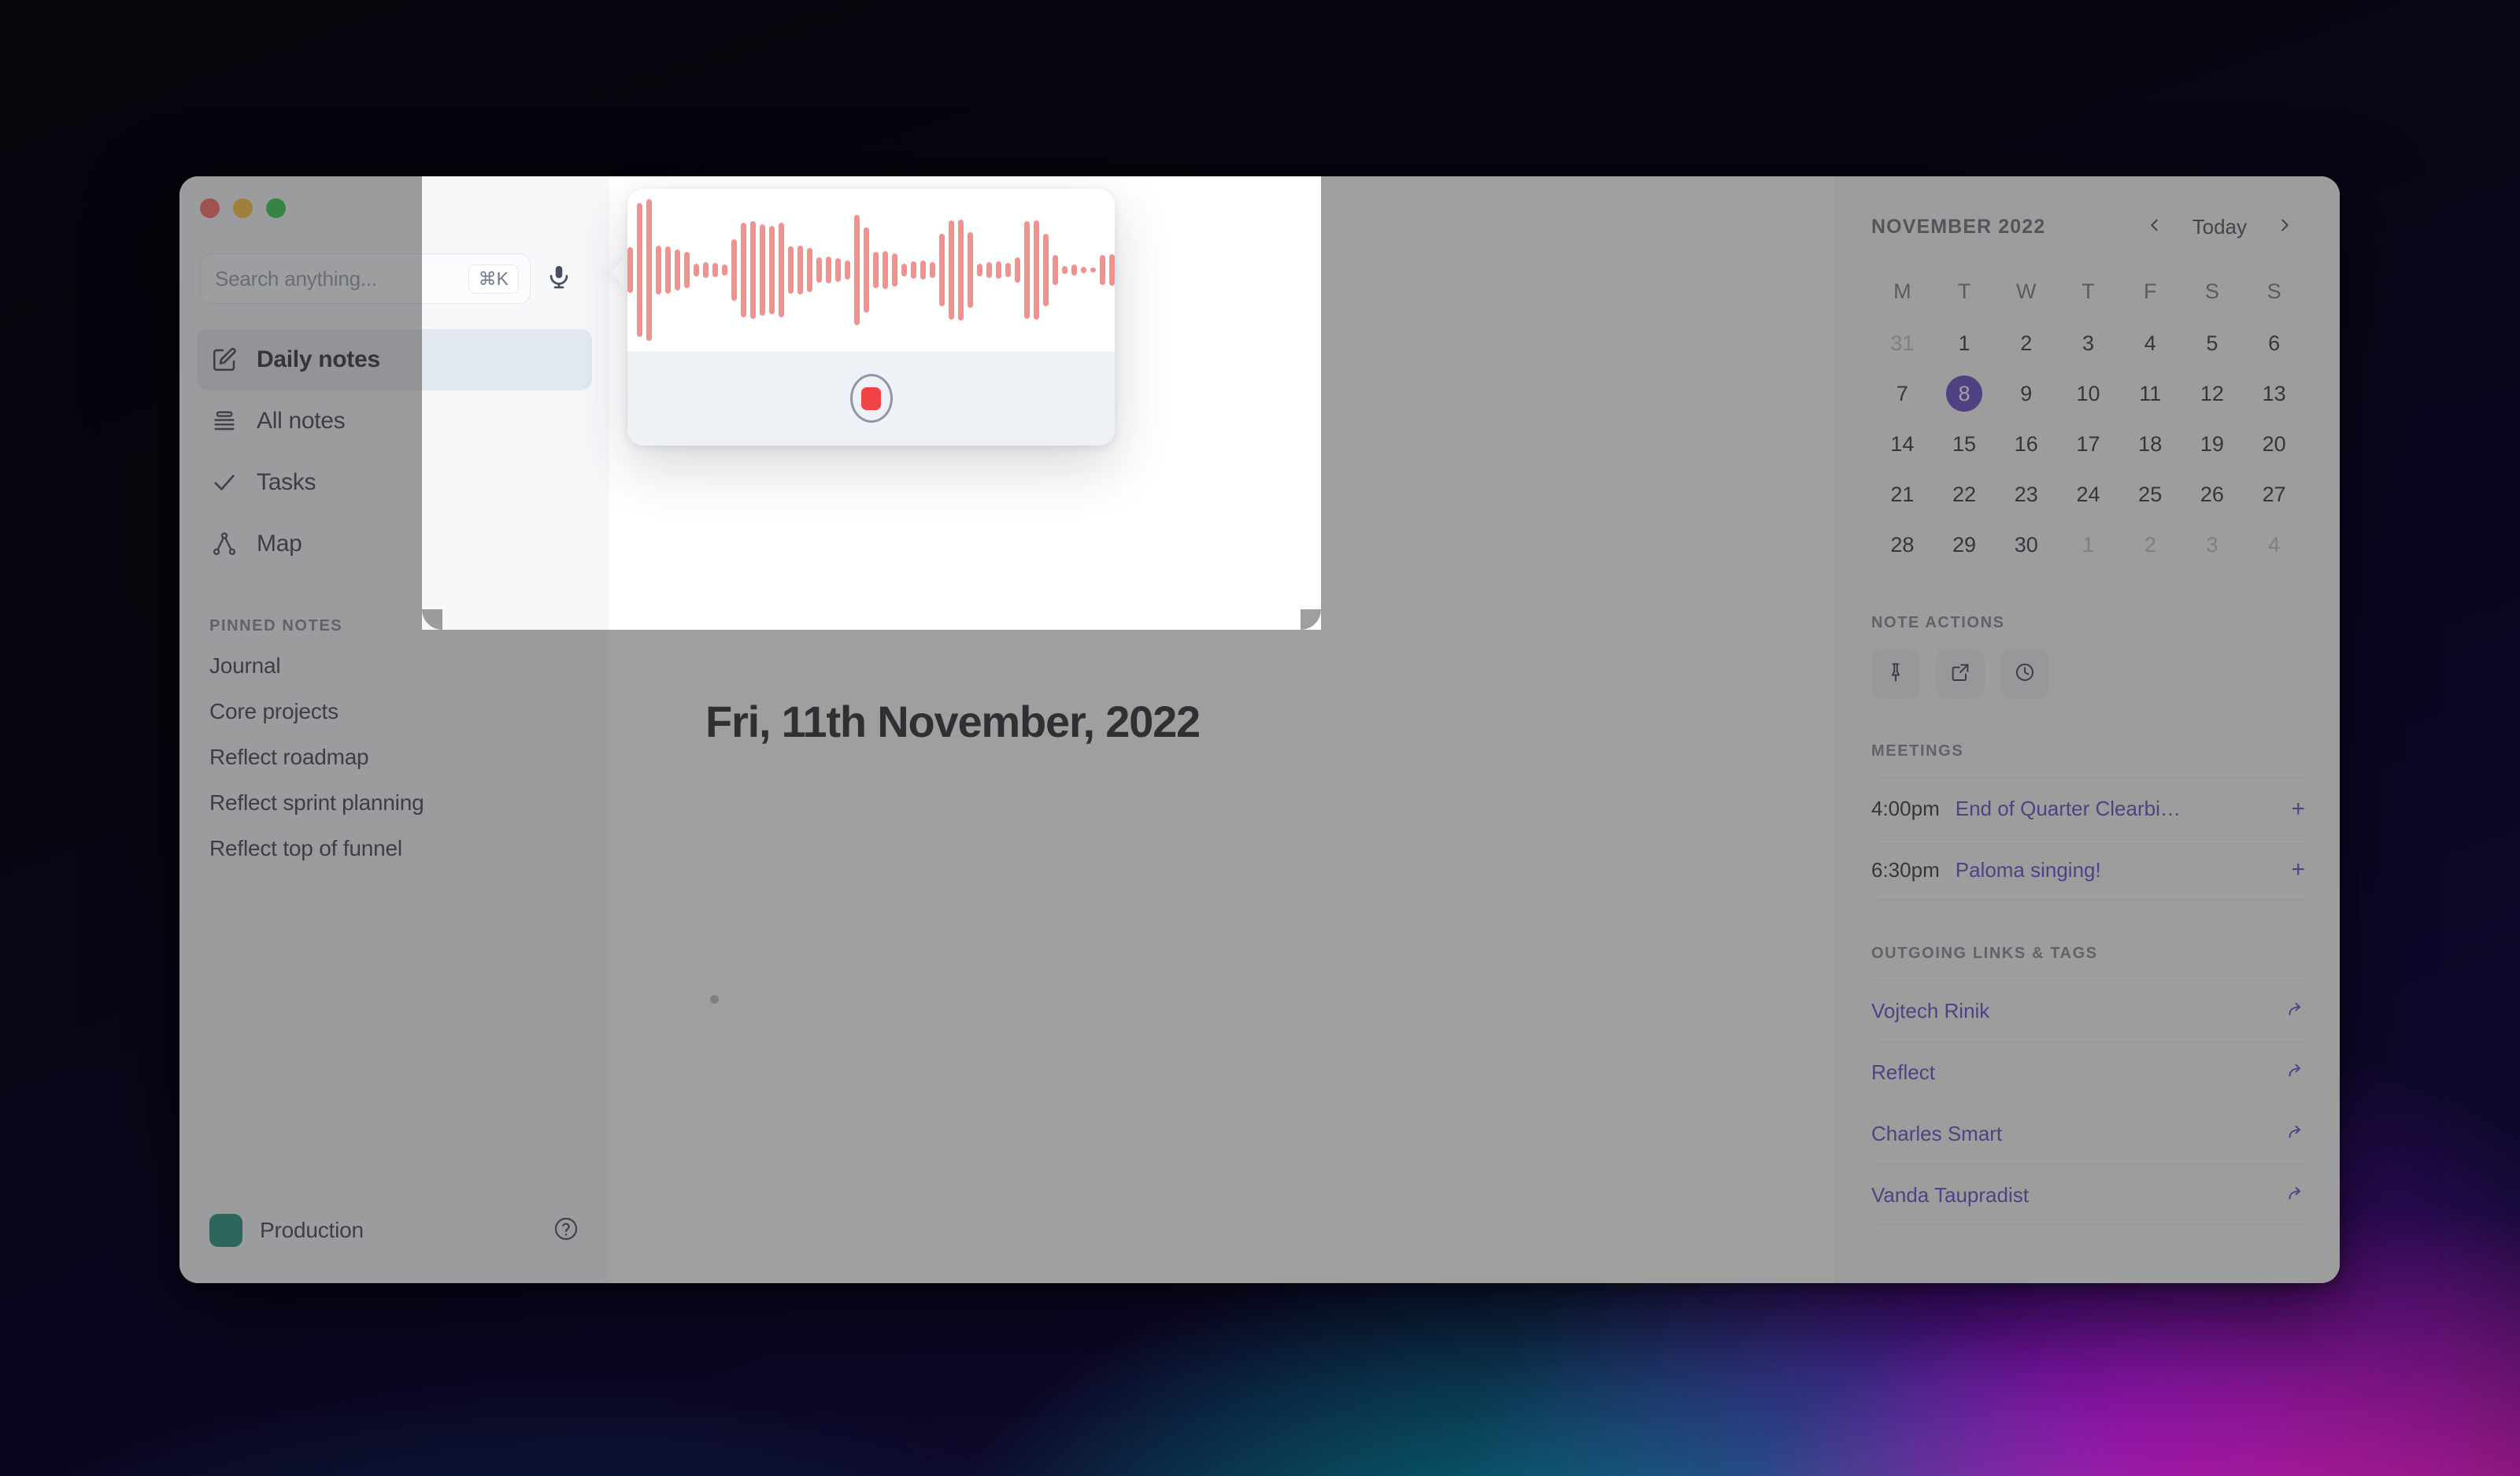  I want to click on stop-recording-button, so click(871, 398).